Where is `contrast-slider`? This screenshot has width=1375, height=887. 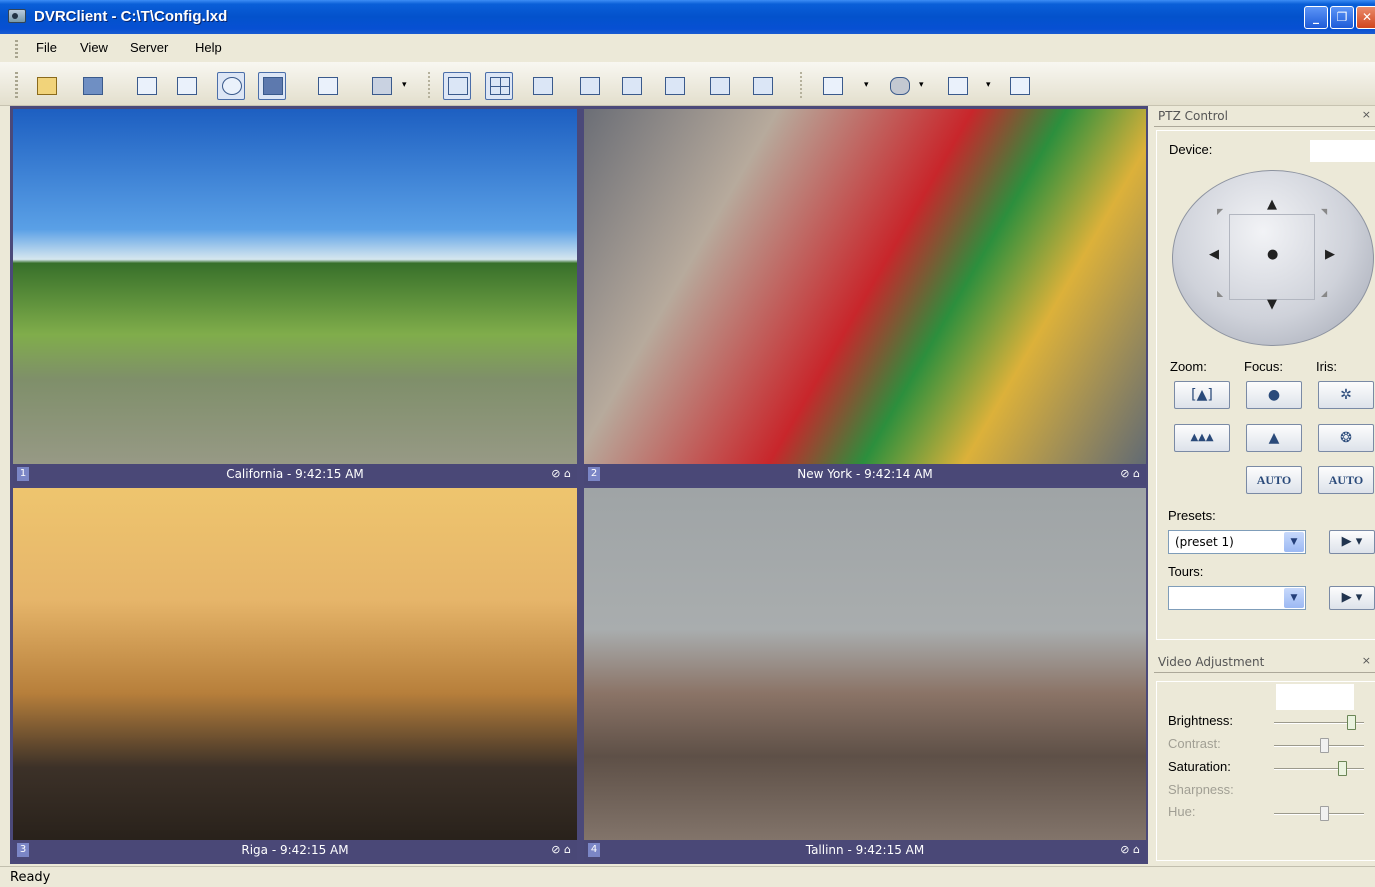 contrast-slider is located at coordinates (1319, 745).